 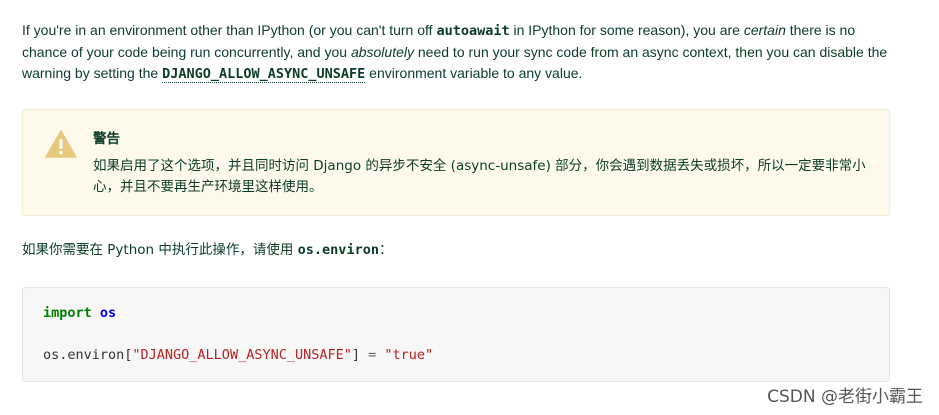 I want to click on python-instruction: 如果你需要在 Python 中执行此操作，请使用 os.environ：, so click(x=207, y=250).